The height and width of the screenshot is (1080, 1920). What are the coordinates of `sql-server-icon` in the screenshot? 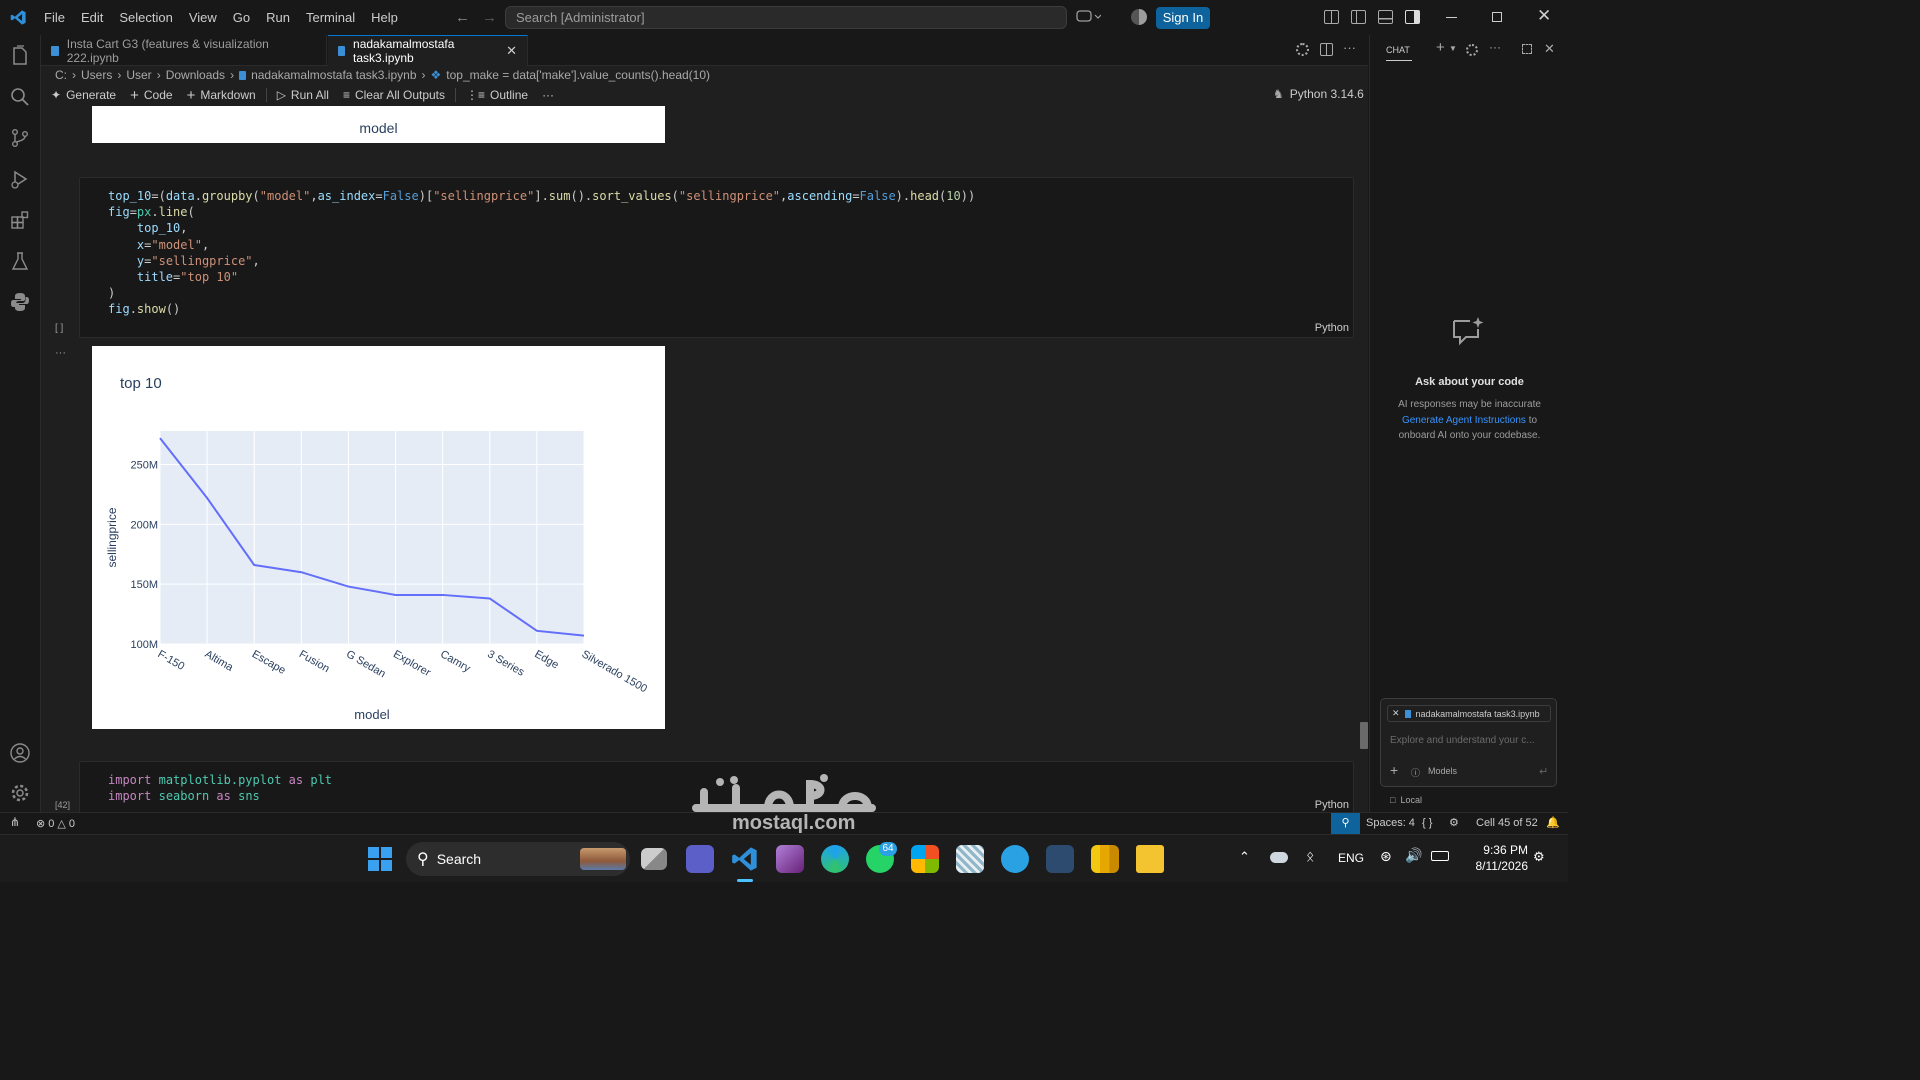 It's located at (1060, 859).